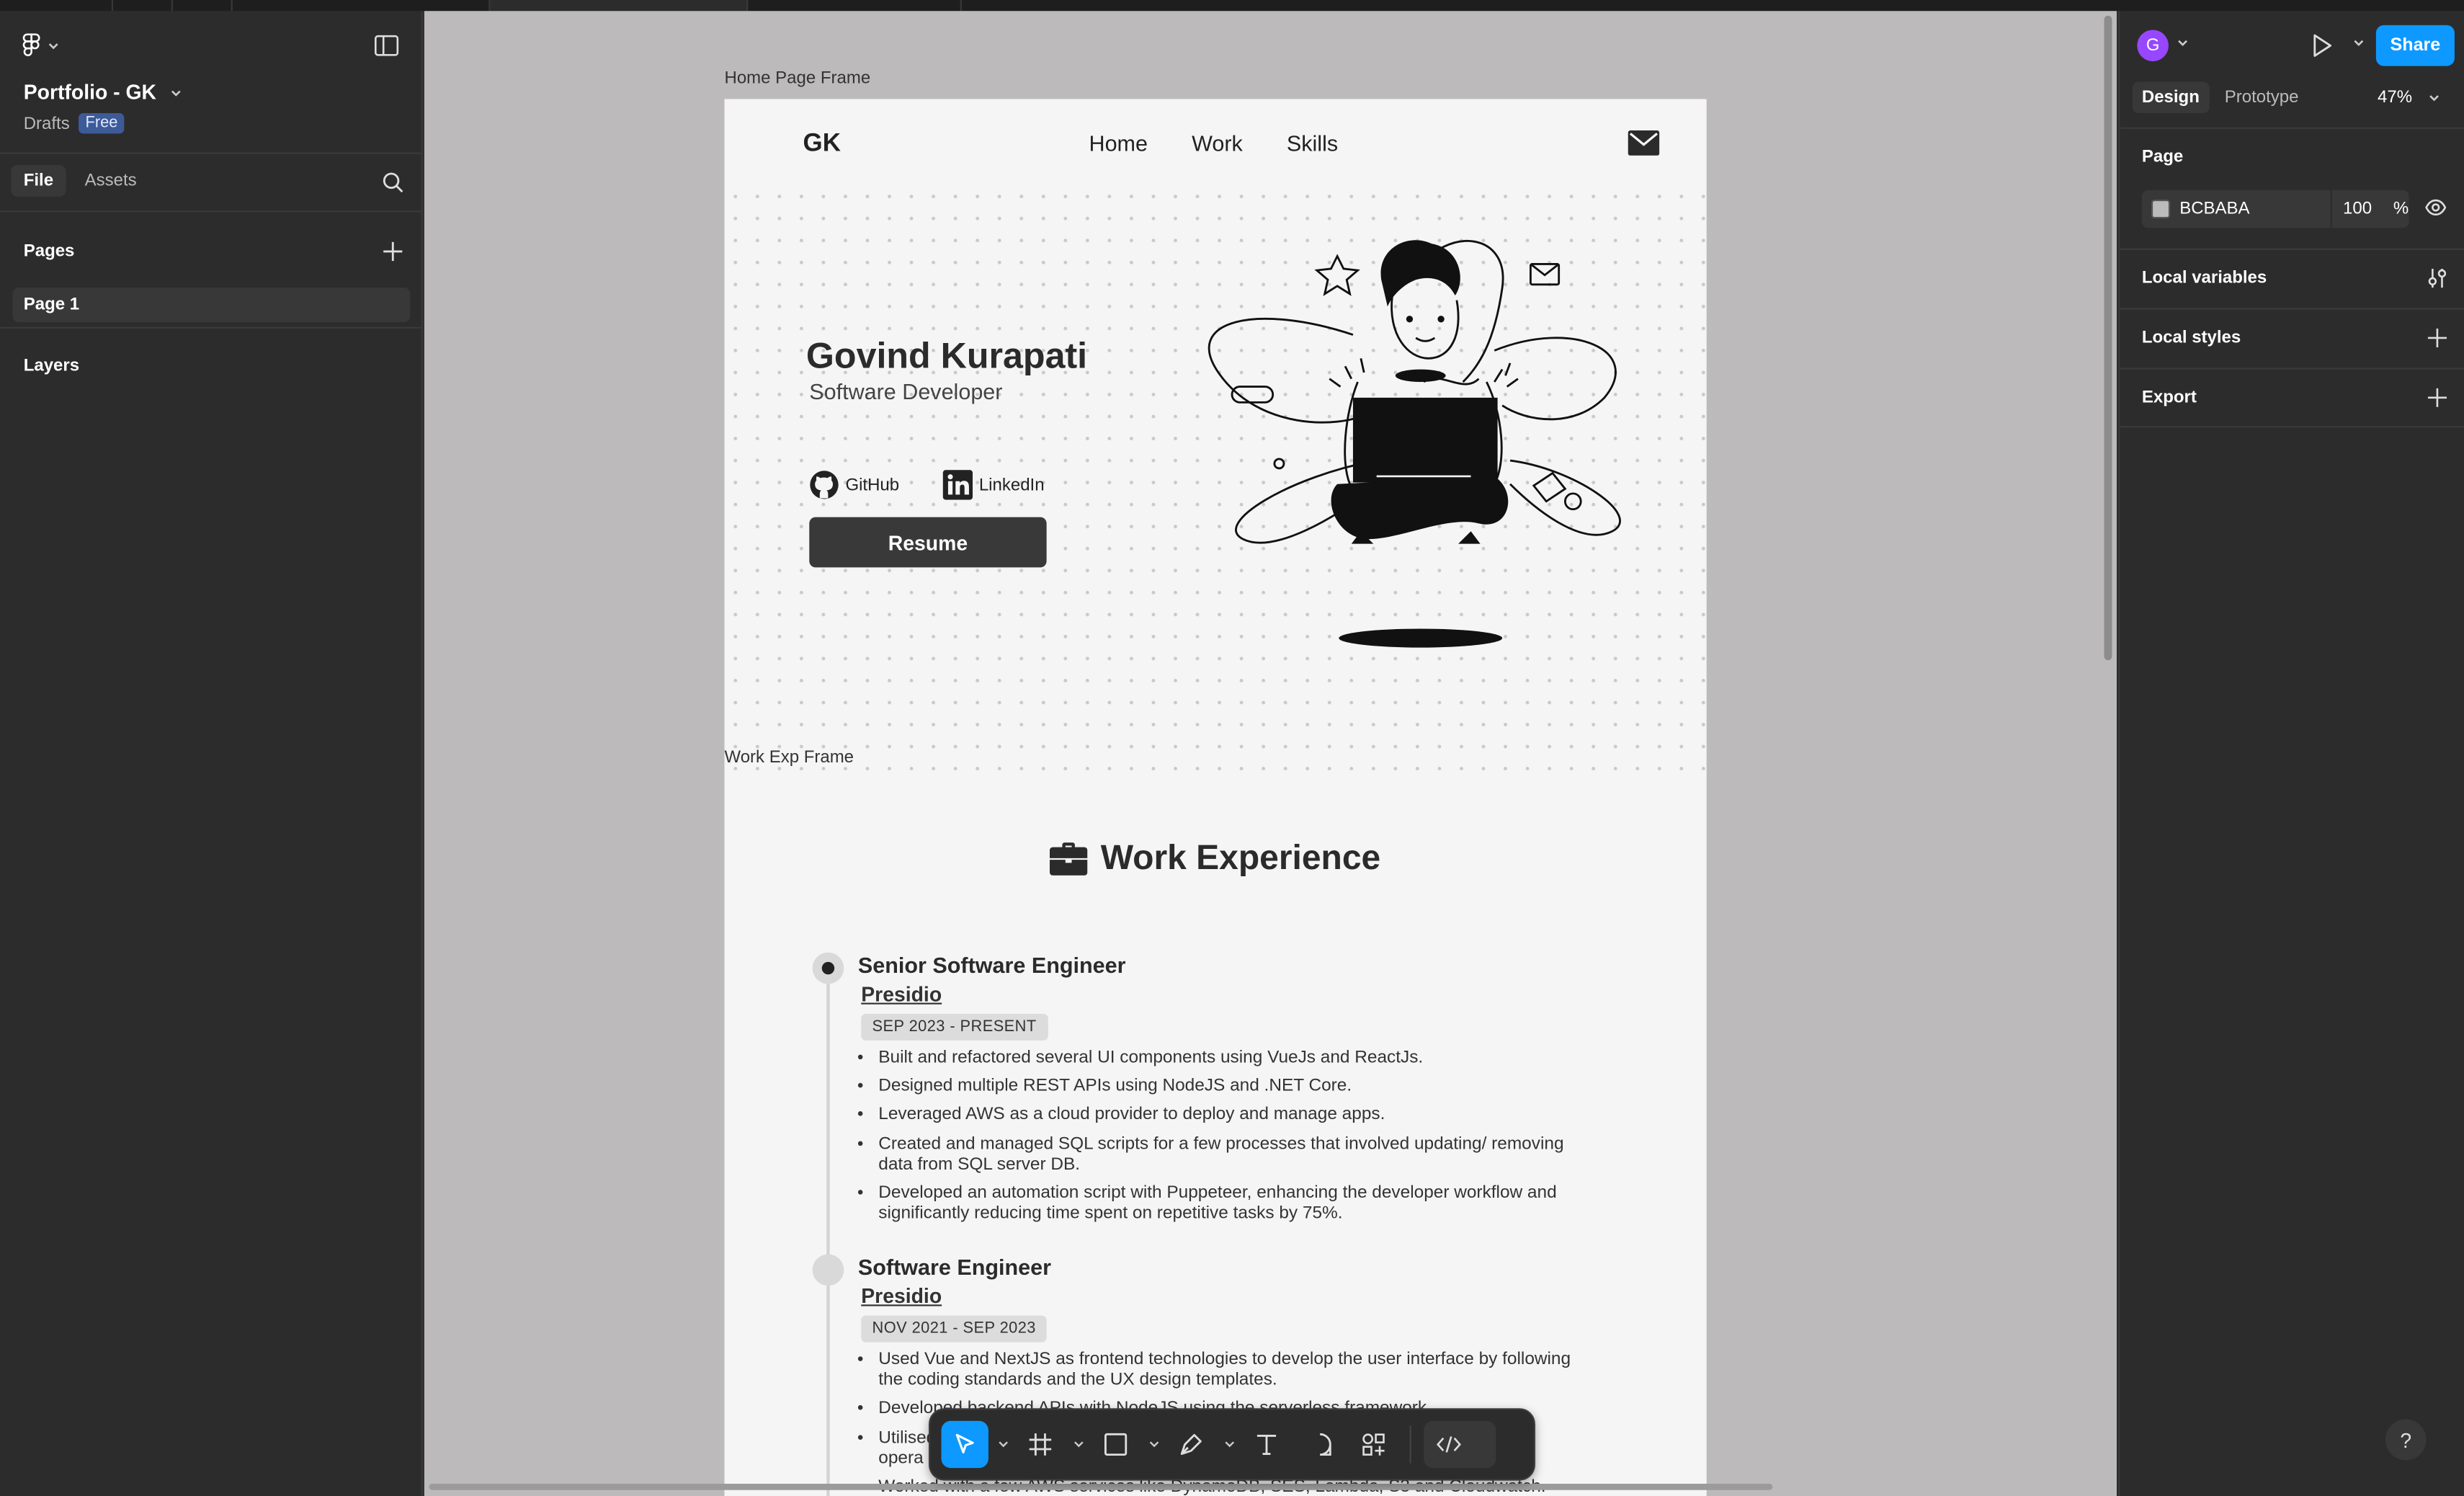 The width and height of the screenshot is (2464, 1496). What do you see at coordinates (1115, 1444) in the screenshot?
I see `shape-tool` at bounding box center [1115, 1444].